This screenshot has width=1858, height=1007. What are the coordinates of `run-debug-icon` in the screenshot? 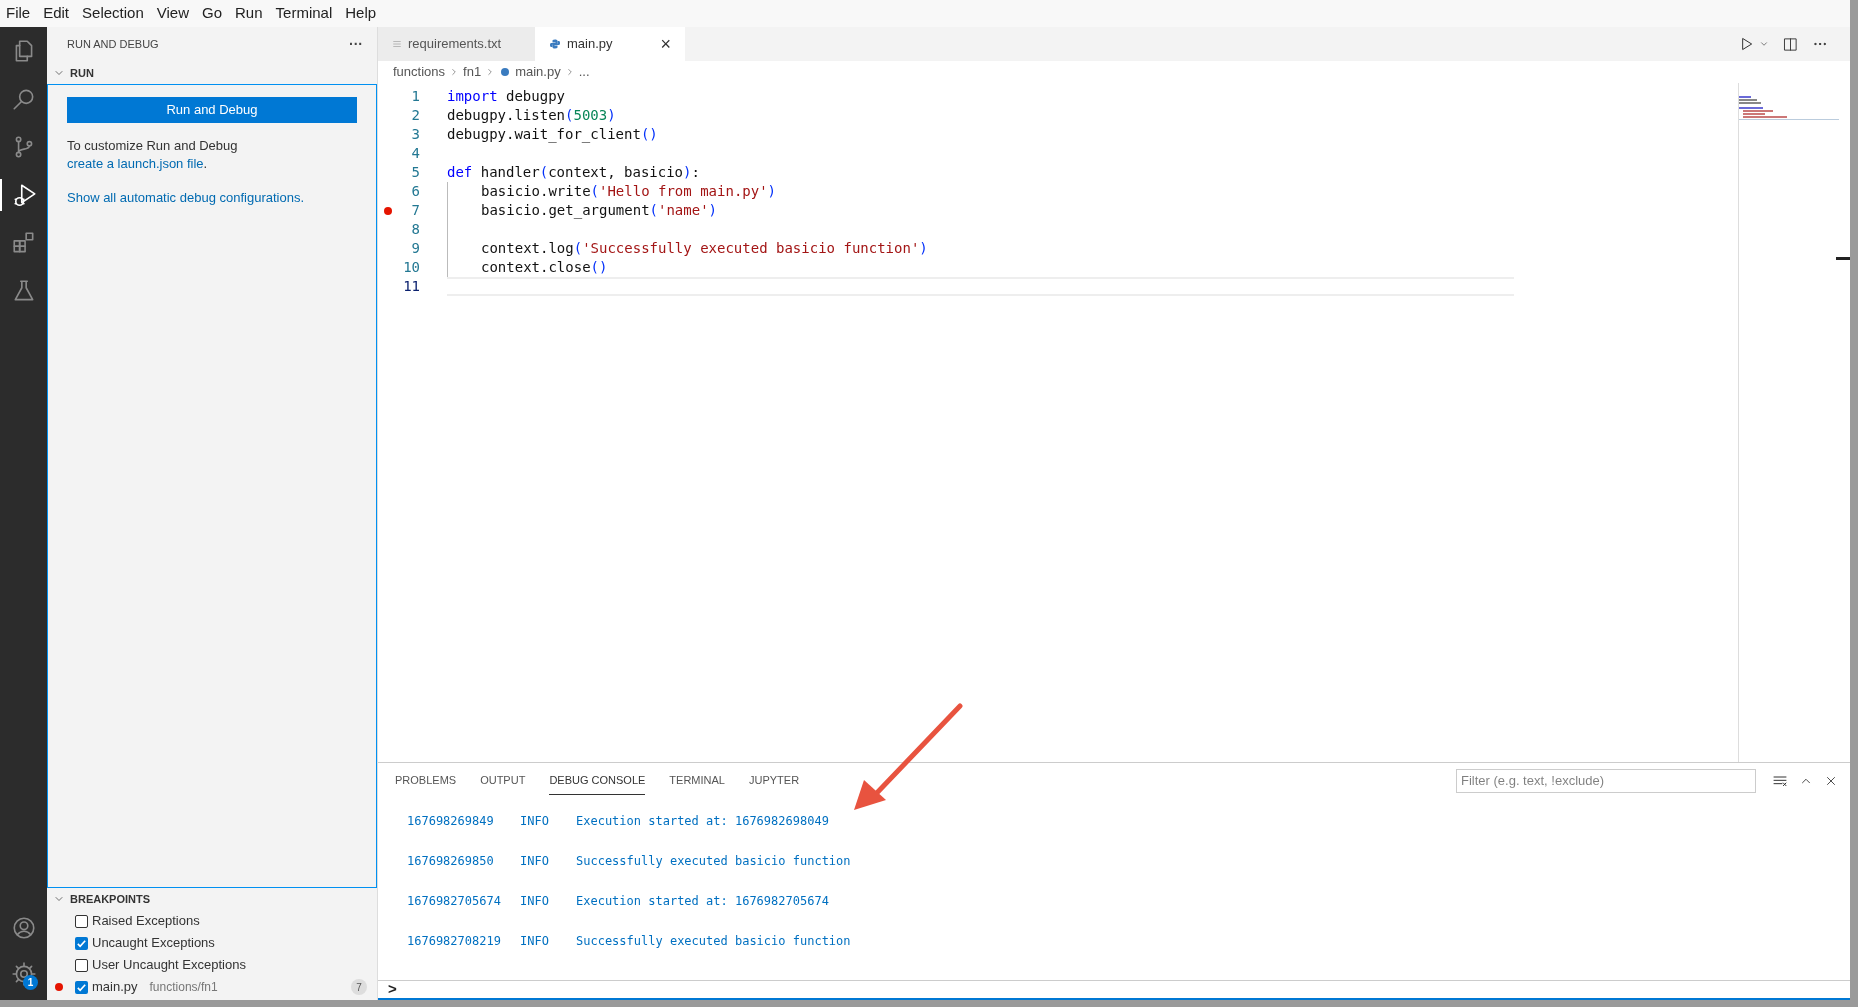 It's located at (24, 195).